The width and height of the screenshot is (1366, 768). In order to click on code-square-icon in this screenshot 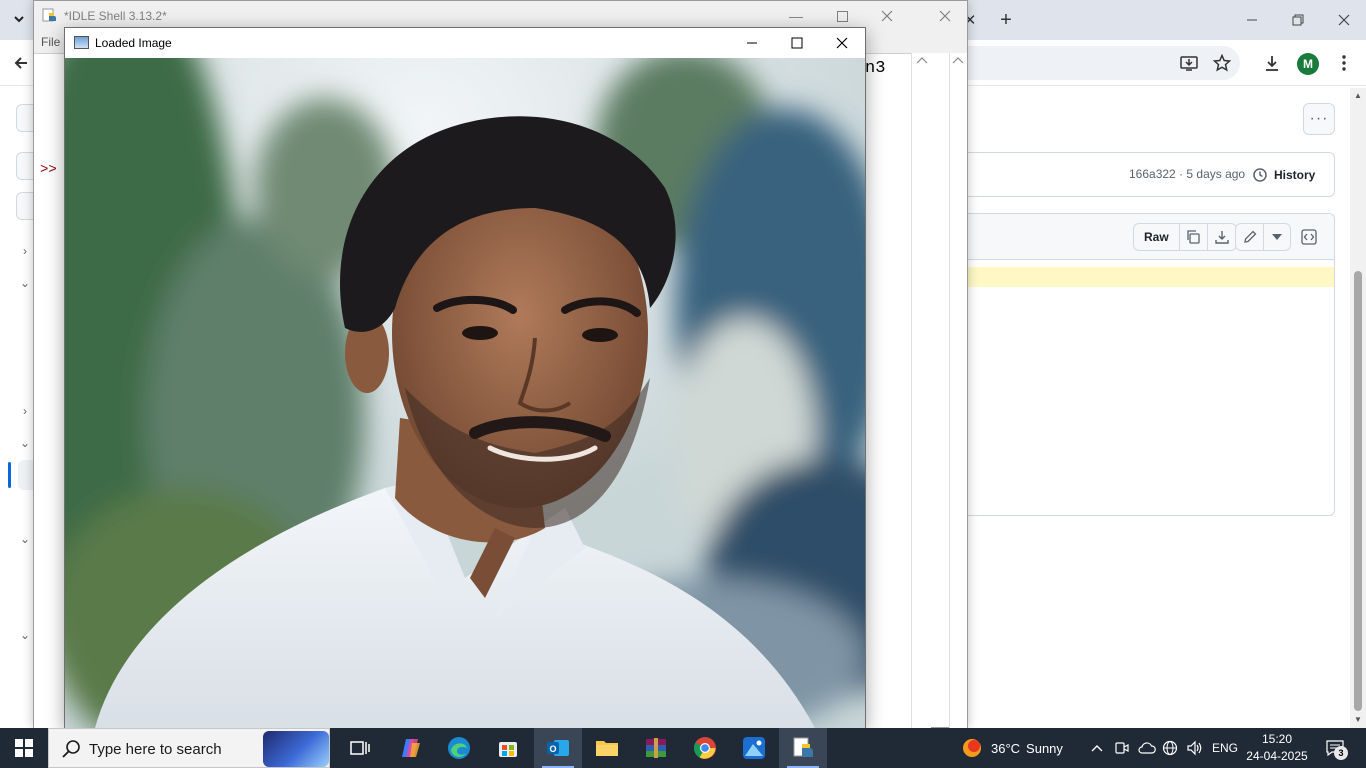, I will do `click(1309, 237)`.